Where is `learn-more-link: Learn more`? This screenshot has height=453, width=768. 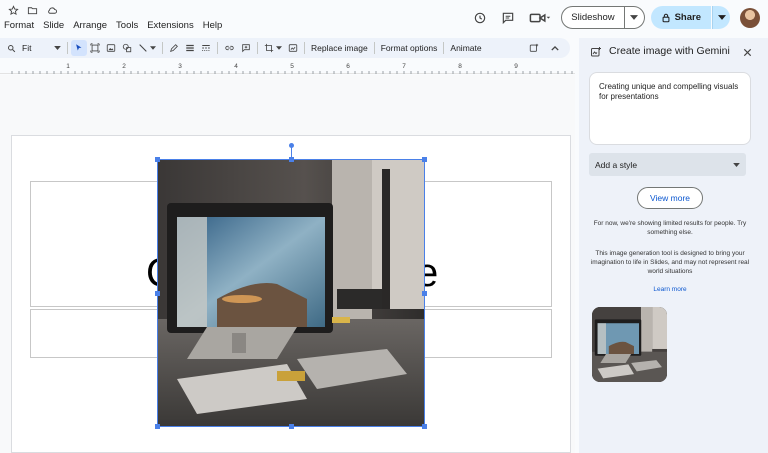 learn-more-link: Learn more is located at coordinates (670, 289).